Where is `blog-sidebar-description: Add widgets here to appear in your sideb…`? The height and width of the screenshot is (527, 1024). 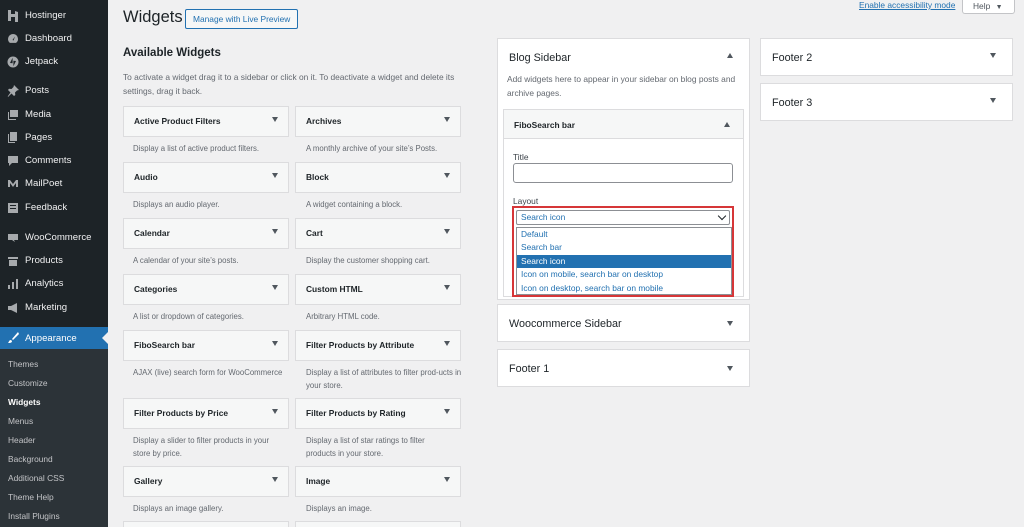
blog-sidebar-description: Add widgets here to appear in your sideb… is located at coordinates (621, 86).